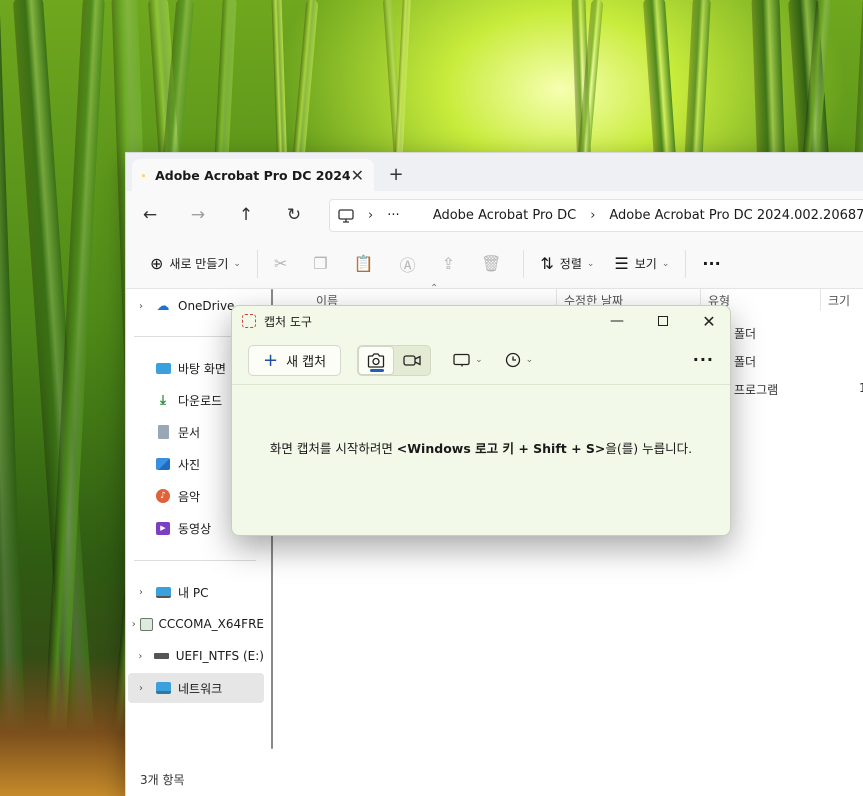  I want to click on plus-icon: +, so click(271, 360).